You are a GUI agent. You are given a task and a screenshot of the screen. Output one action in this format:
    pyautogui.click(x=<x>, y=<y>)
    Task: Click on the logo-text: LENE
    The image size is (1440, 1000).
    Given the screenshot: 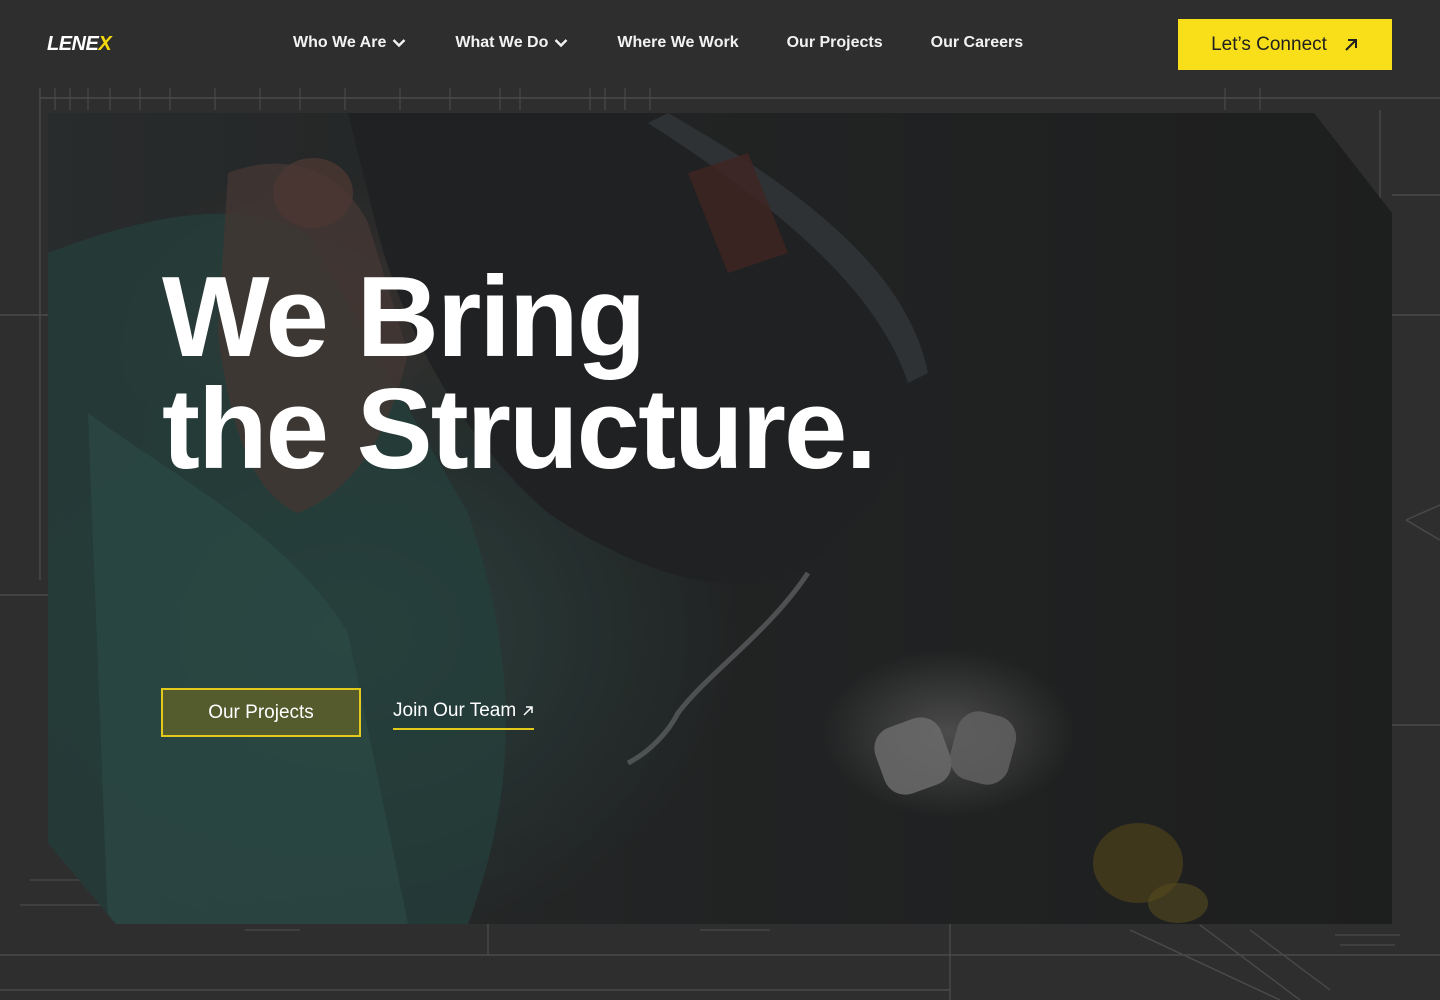 What is the action you would take?
    pyautogui.click(x=73, y=44)
    